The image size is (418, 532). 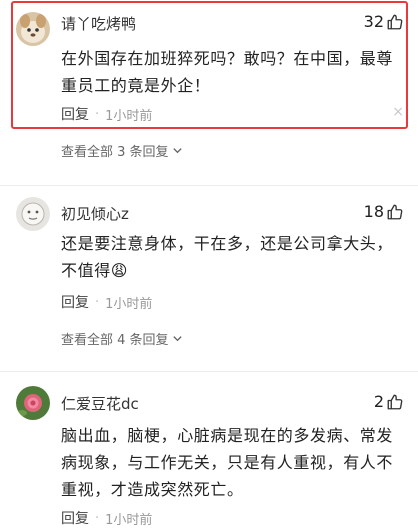 I want to click on like-count: 2, so click(x=378, y=401).